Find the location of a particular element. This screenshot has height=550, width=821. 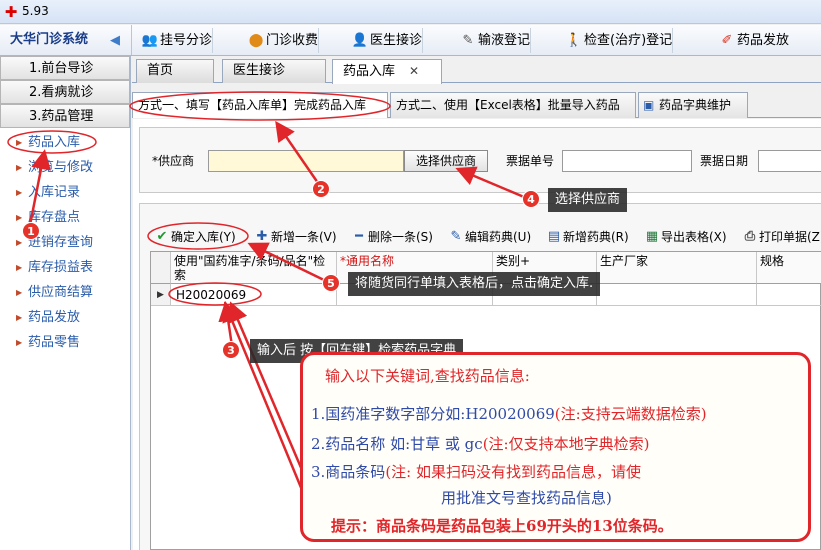

sidebar-item-stock-in-records: ▶ 入库记录 is located at coordinates (47, 193).